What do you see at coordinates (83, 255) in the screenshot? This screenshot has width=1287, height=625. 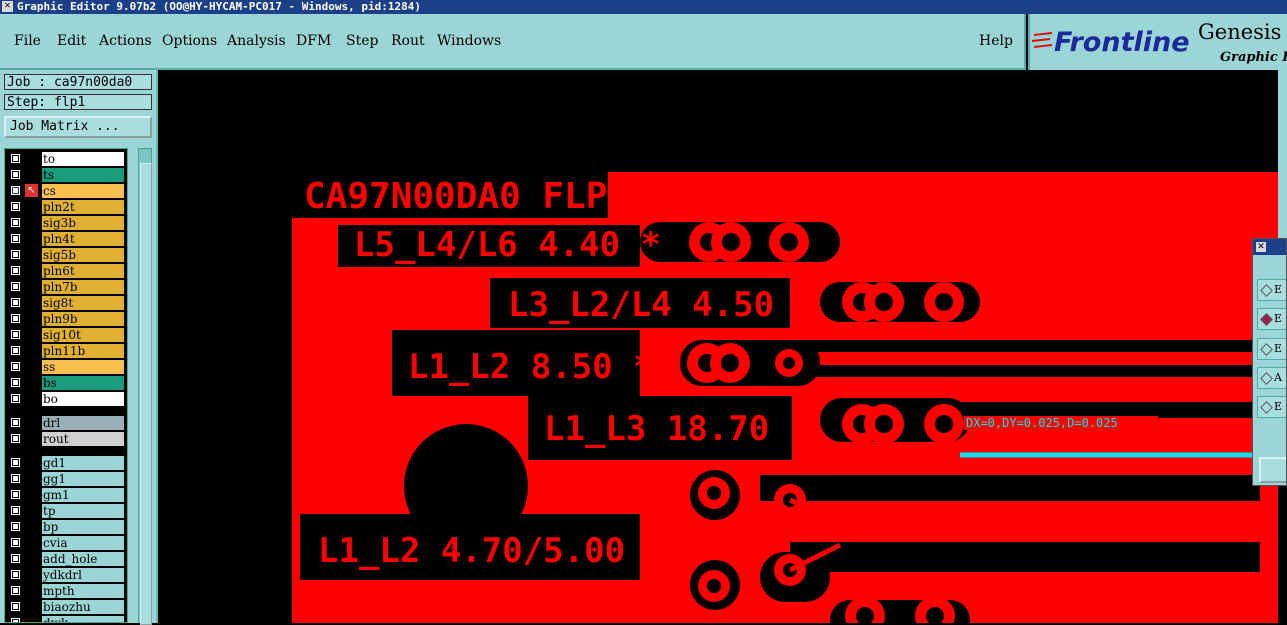 I see `layer-name: sig5b` at bounding box center [83, 255].